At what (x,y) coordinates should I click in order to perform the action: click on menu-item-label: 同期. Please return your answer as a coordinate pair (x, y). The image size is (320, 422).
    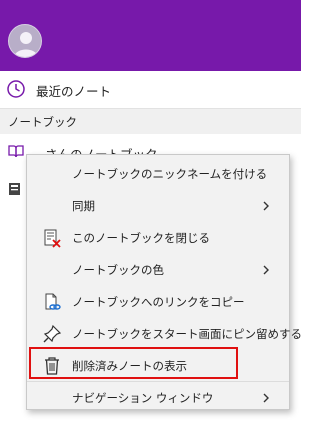
    Looking at the image, I should click on (83, 206).